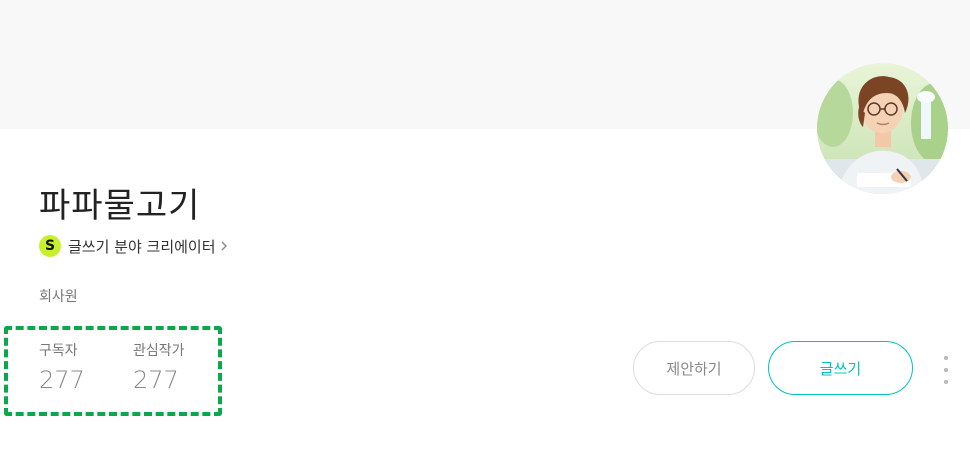 The height and width of the screenshot is (461, 970). I want to click on stat-subscribers-label: 구독자, so click(58, 351).